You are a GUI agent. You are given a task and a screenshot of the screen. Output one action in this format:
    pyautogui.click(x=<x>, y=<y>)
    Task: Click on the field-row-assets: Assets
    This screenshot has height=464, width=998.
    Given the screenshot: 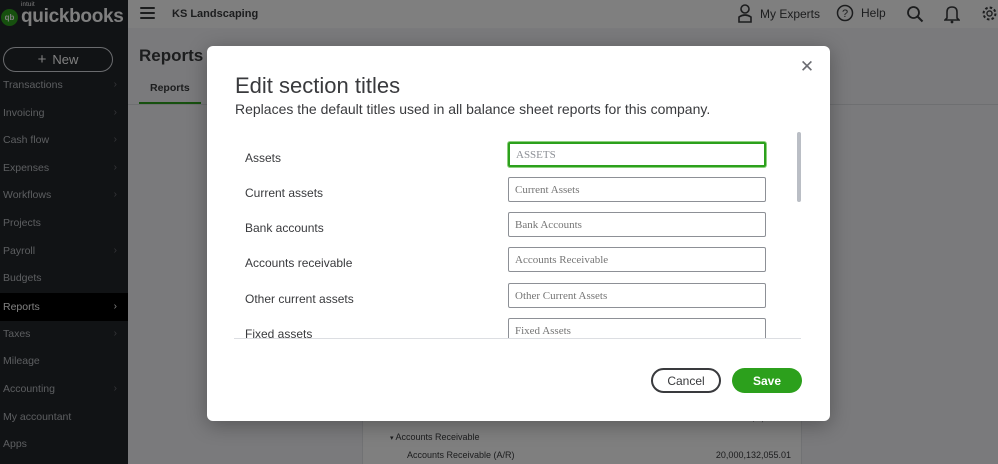 What is the action you would take?
    pyautogui.click(x=517, y=158)
    